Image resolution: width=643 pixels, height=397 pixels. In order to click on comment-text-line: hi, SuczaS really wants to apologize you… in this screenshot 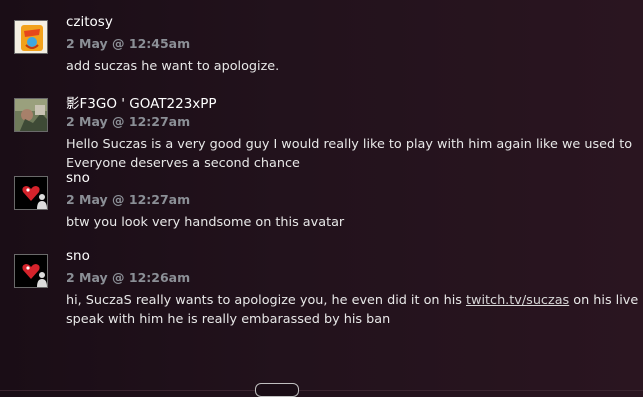, I will do `click(354, 300)`.